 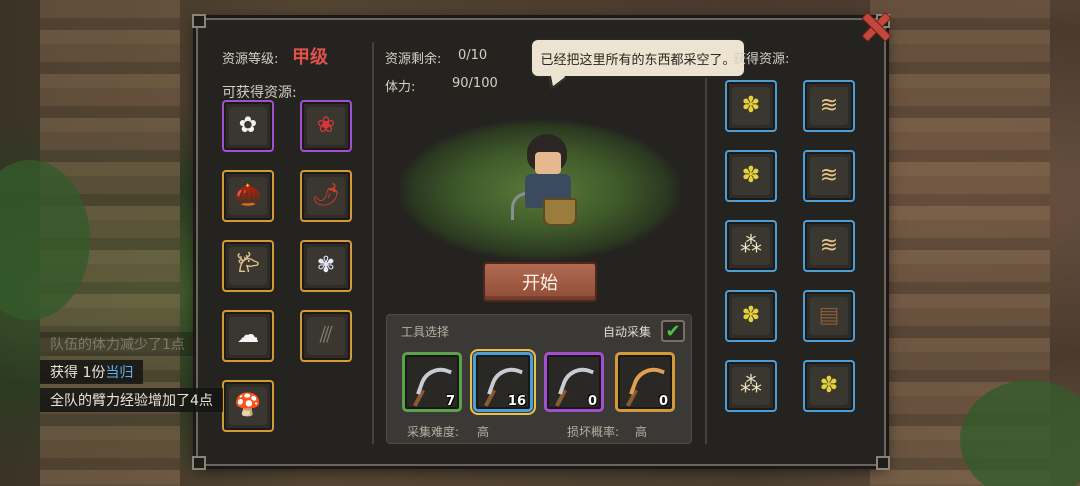 What do you see at coordinates (450, 401) in the screenshot?
I see `tool-count: 7` at bounding box center [450, 401].